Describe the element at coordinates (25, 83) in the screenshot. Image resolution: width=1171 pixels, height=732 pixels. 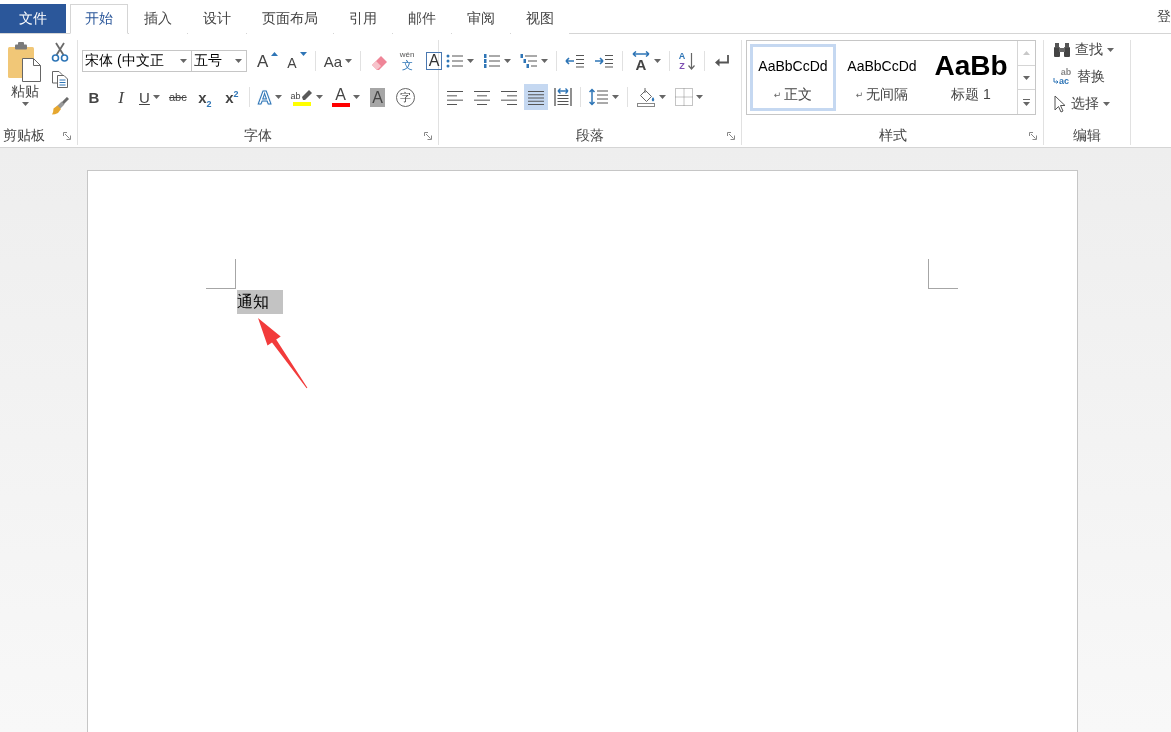
I see `paste-button: 粘贴` at that location.